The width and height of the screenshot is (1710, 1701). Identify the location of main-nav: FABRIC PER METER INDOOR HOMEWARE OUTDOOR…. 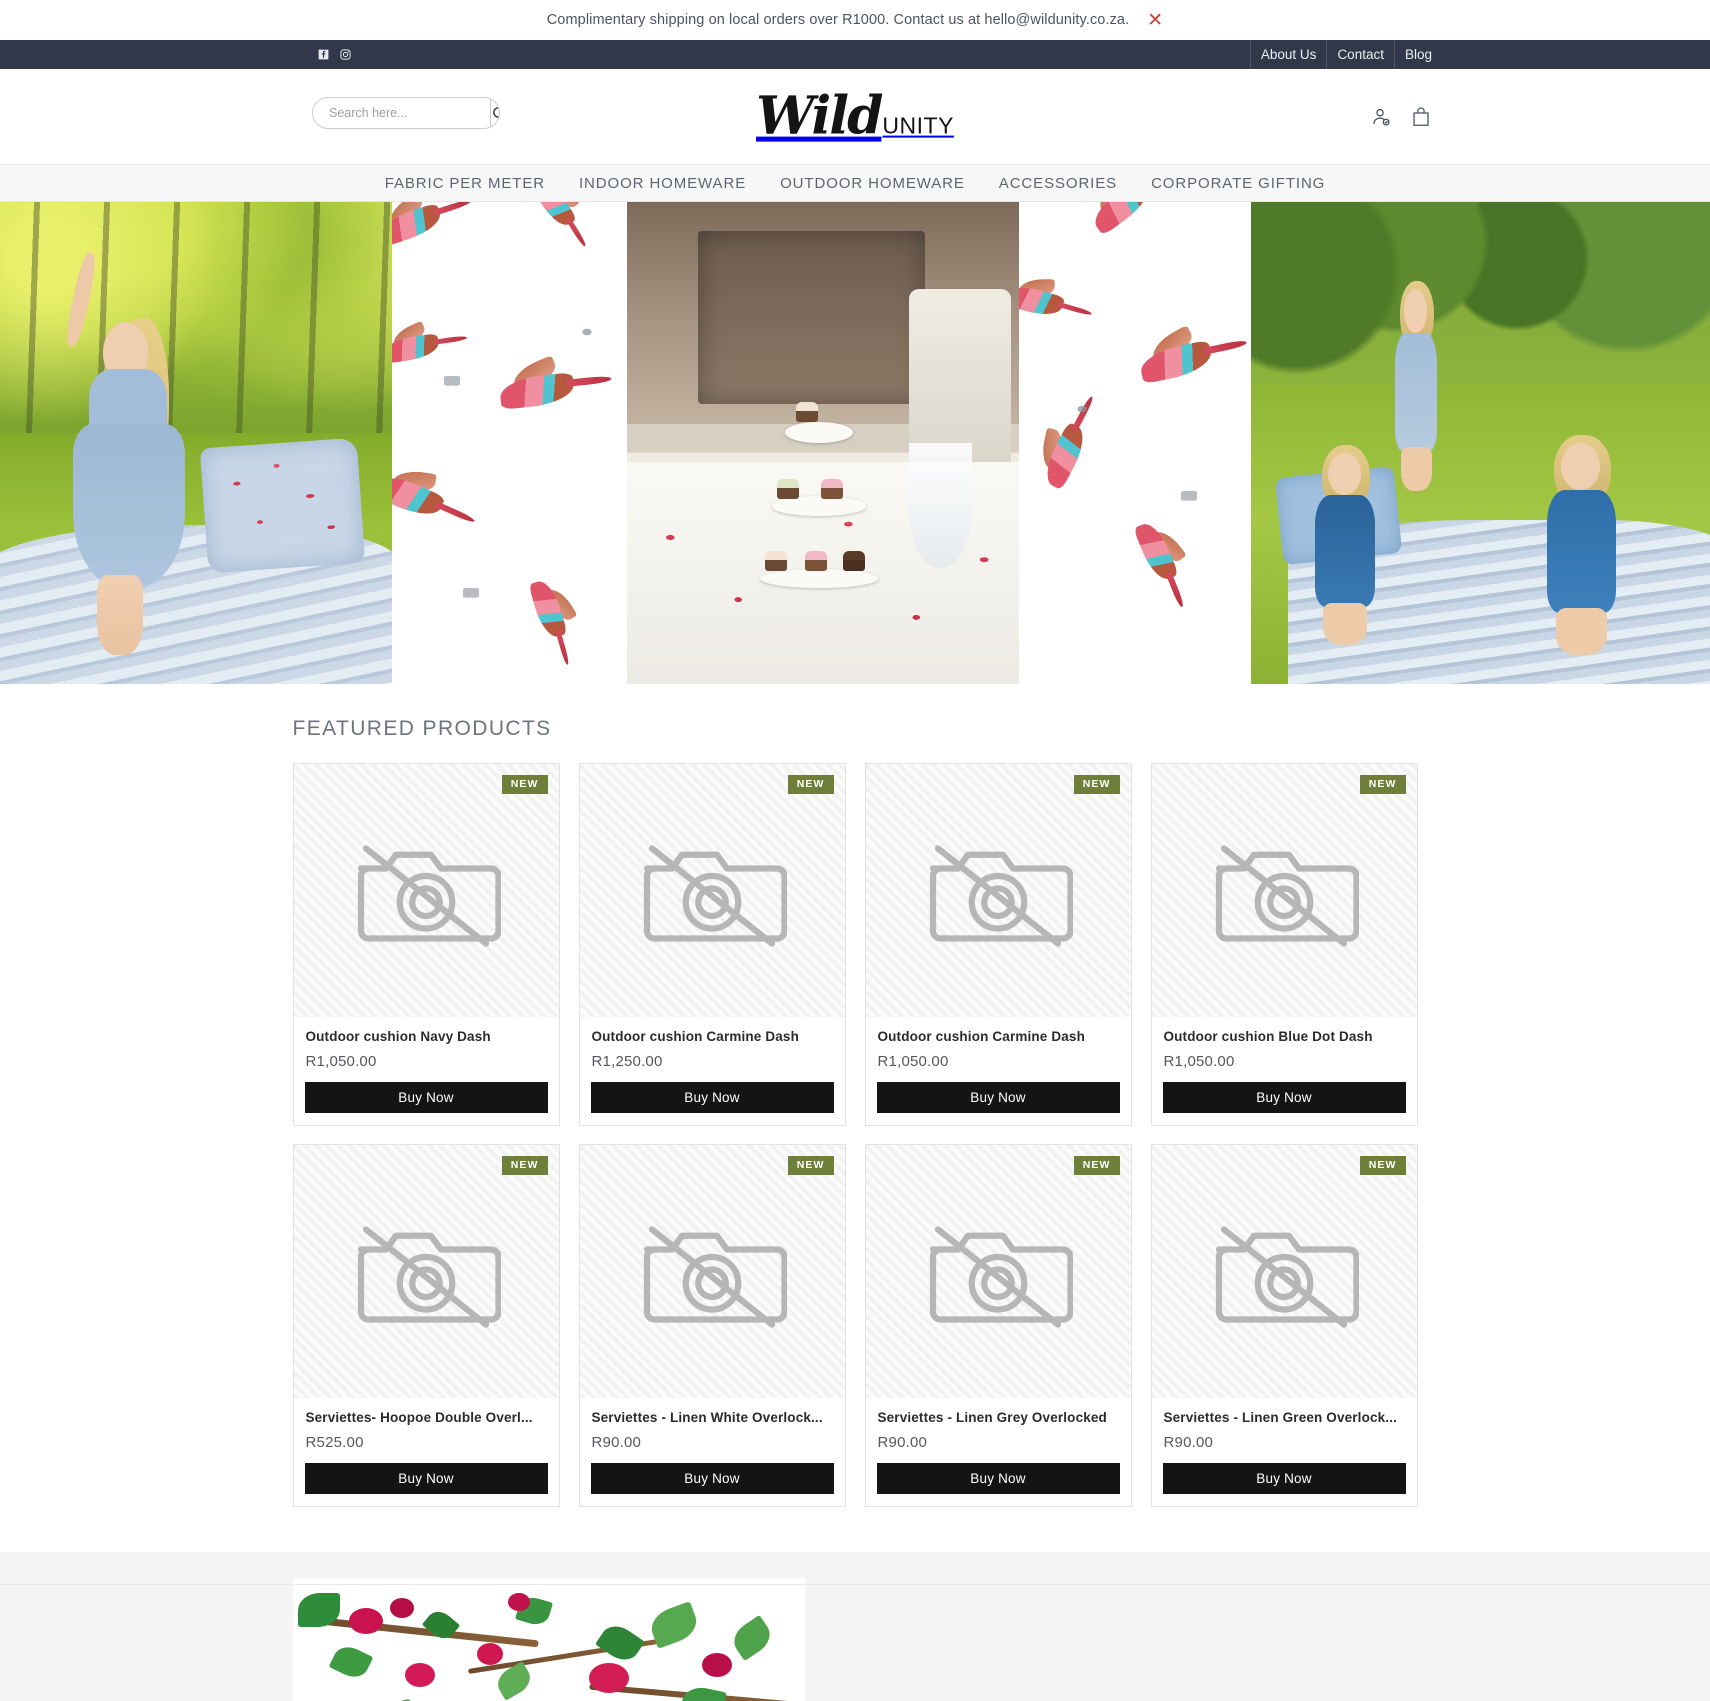
(855, 183).